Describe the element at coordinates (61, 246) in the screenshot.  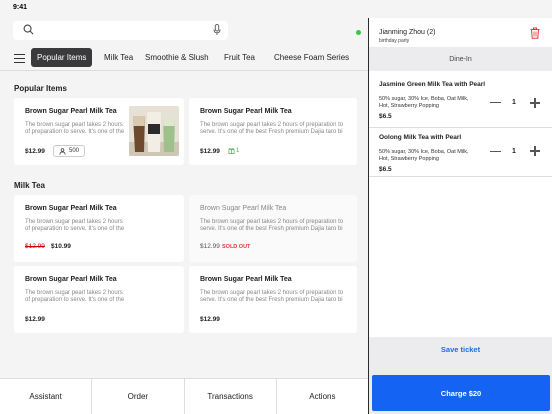
I see `product-sale-price: $10.99` at that location.